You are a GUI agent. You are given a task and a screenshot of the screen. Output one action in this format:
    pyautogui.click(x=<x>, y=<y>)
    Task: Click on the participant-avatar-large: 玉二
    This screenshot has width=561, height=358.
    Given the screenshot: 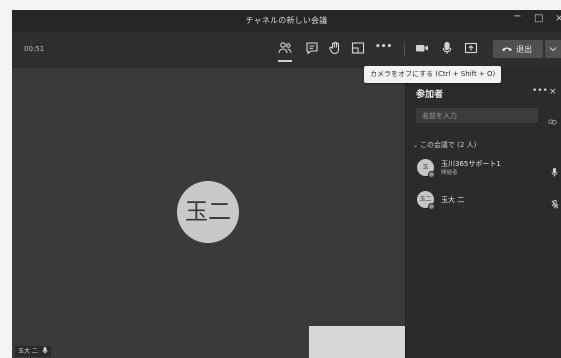 What is the action you would take?
    pyautogui.click(x=208, y=212)
    